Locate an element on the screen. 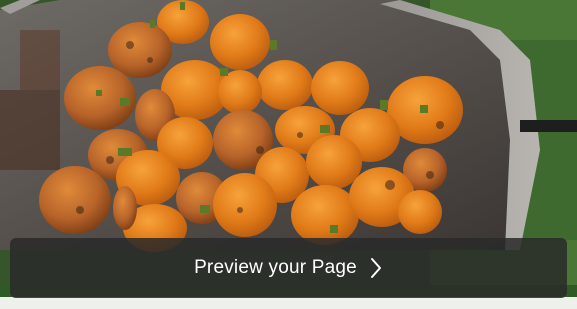  bottom-strip is located at coordinates (288, 303).